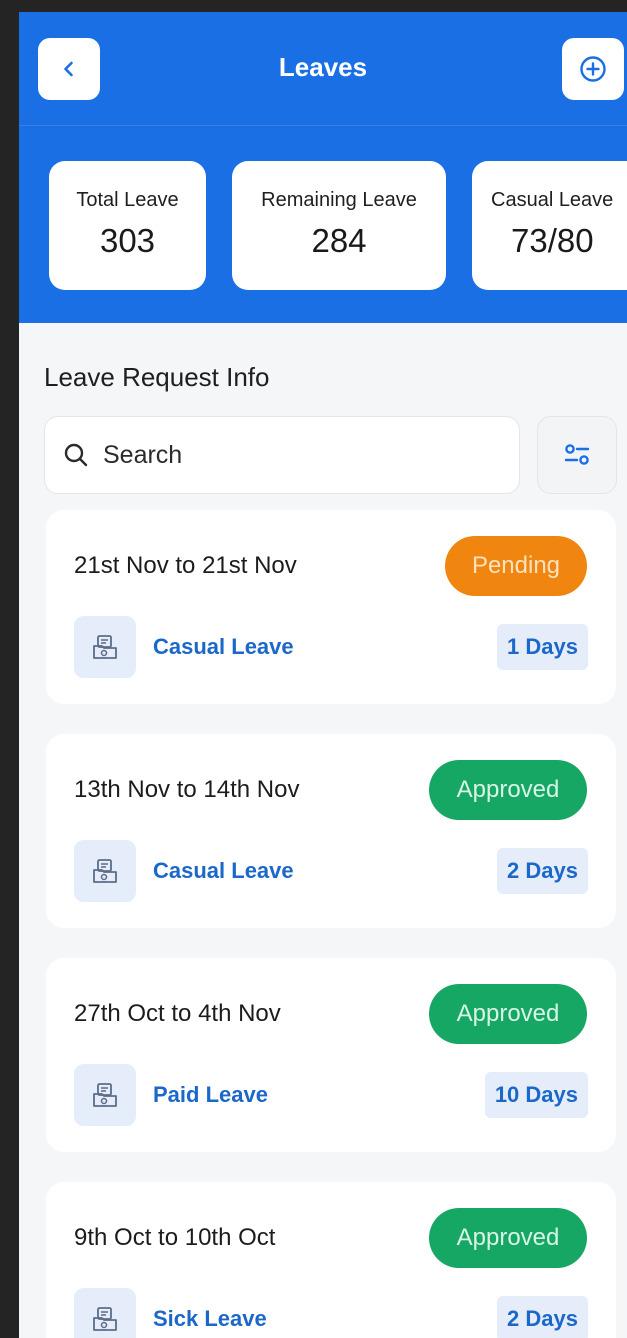 This screenshot has height=1338, width=627. What do you see at coordinates (157, 377) in the screenshot?
I see `section-title: Leave Request Info` at bounding box center [157, 377].